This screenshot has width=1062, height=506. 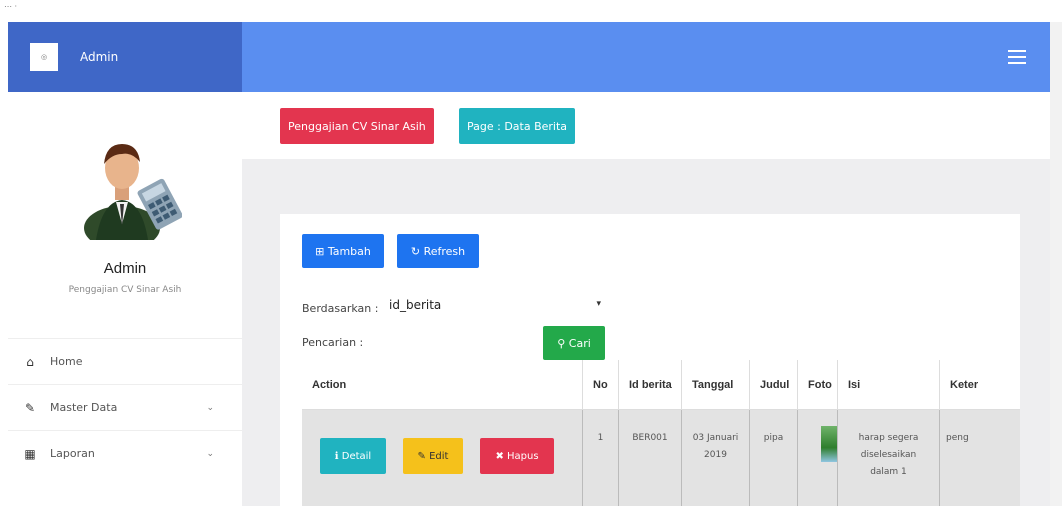 I want to click on refresh-button: ↻ Refresh, so click(x=438, y=251).